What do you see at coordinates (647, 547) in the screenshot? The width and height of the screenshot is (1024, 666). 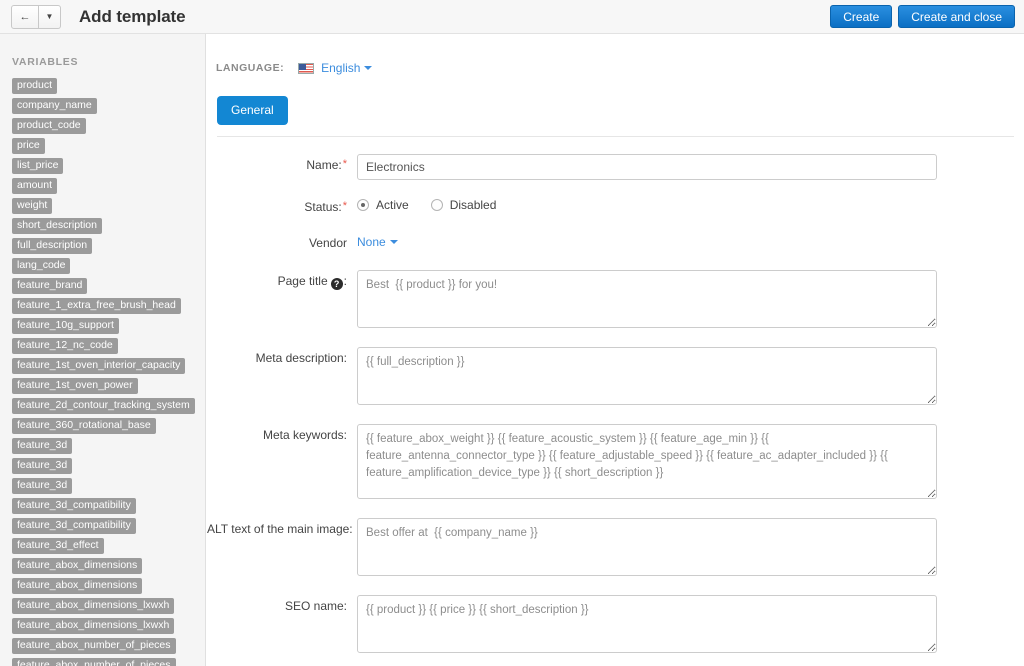 I see `alt-text-textarea: Best offer at {{ company_name }}` at bounding box center [647, 547].